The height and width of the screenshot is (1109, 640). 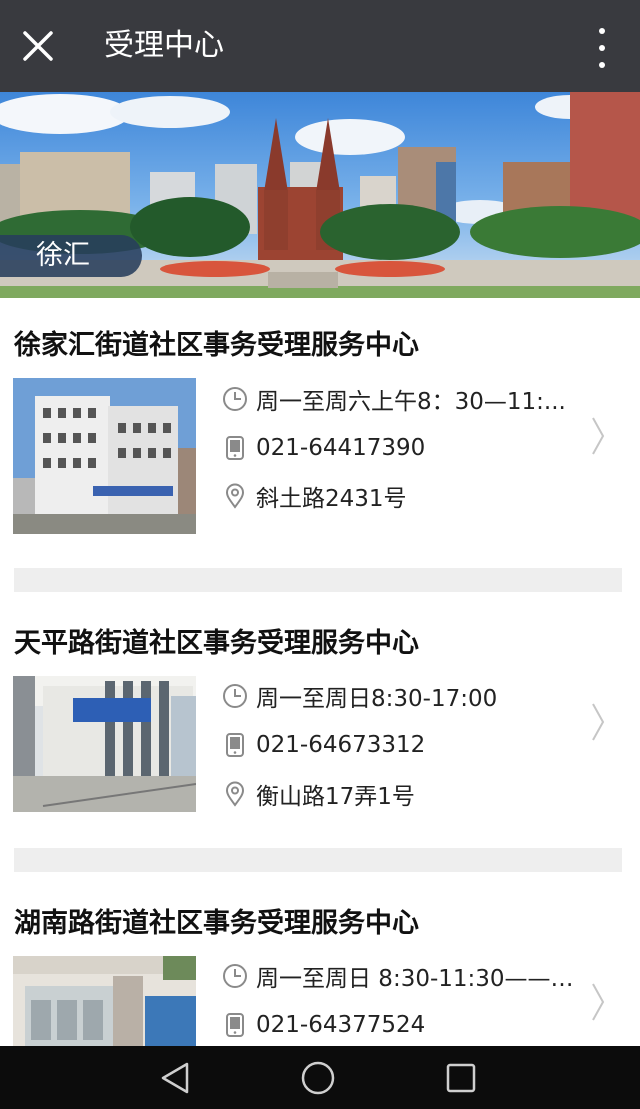 What do you see at coordinates (341, 1025) in the screenshot?
I see `phone-number: 021-64377524` at bounding box center [341, 1025].